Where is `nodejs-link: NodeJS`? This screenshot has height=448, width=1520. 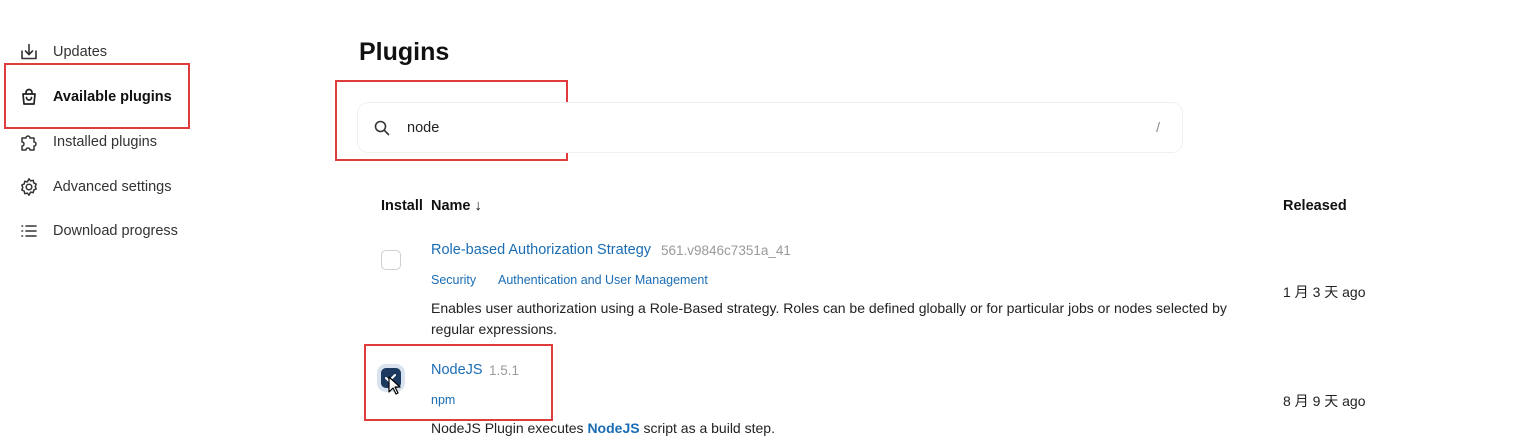
nodejs-link: NodeJS is located at coordinates (613, 428).